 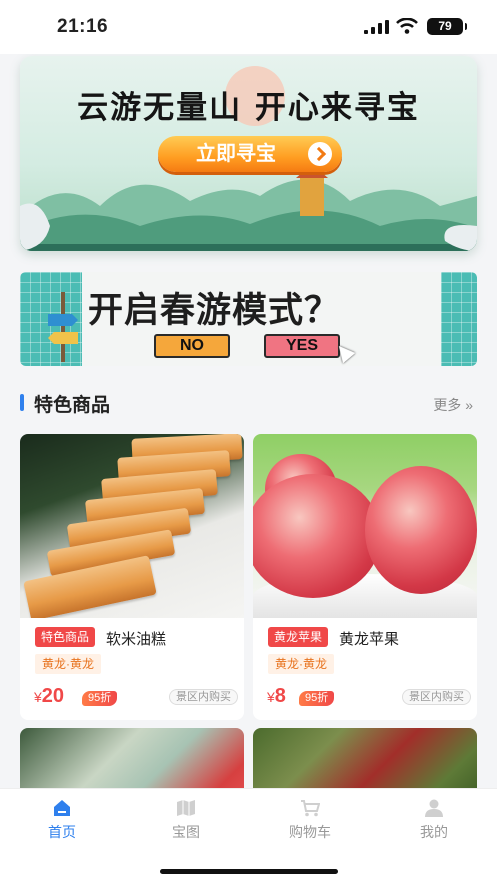 What do you see at coordinates (248, 403) in the screenshot?
I see `featured-products-header: 特色商品 更多 »` at bounding box center [248, 403].